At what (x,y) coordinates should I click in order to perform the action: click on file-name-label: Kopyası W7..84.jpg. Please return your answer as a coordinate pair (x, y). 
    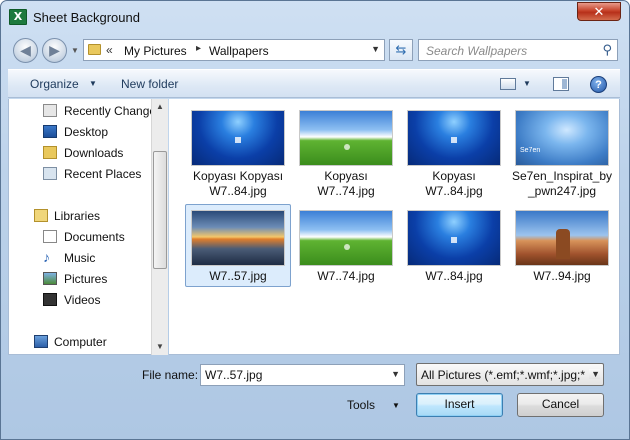
    Looking at the image, I should click on (454, 183).